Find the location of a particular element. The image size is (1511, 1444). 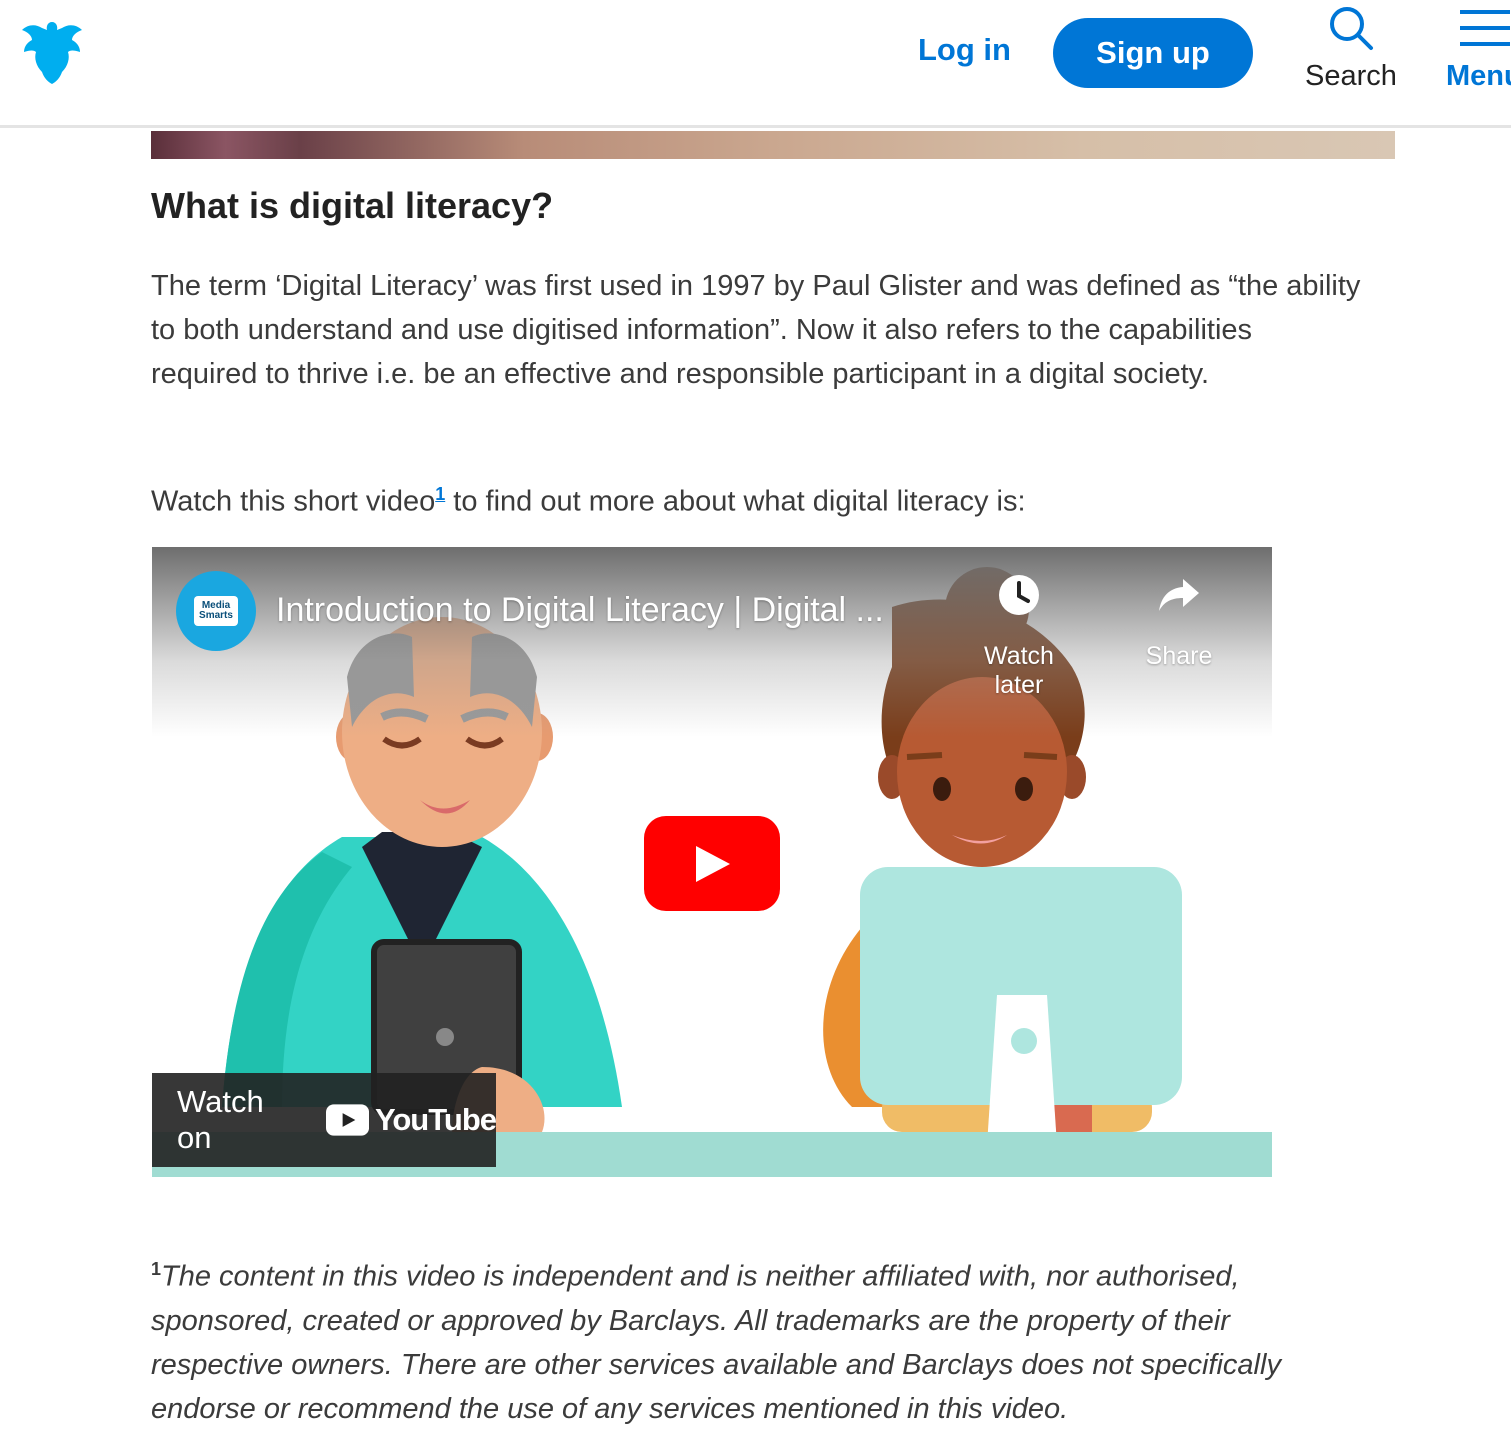

play-icon is located at coordinates (713, 863).